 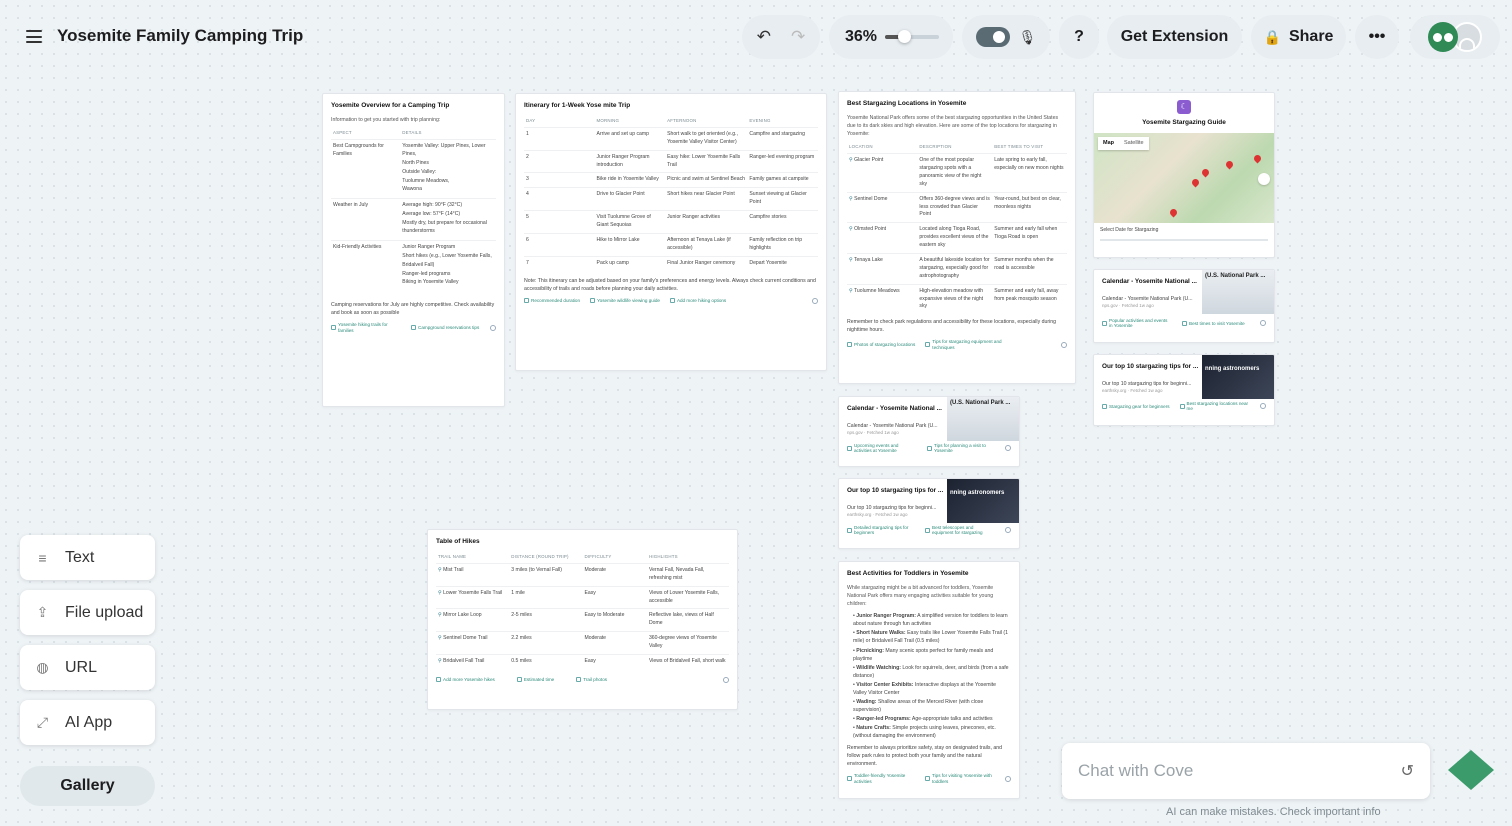 What do you see at coordinates (905, 36) in the screenshot?
I see `zoom-slider-thumb` at bounding box center [905, 36].